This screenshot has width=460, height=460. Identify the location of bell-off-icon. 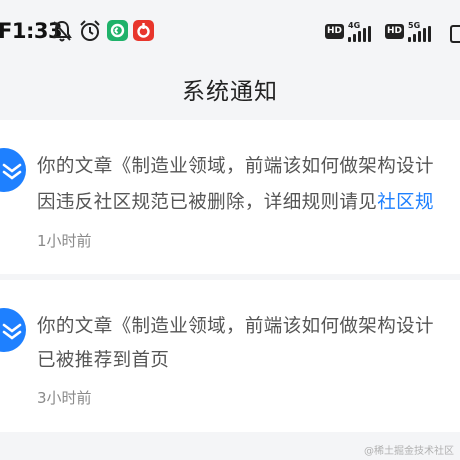
(62, 33).